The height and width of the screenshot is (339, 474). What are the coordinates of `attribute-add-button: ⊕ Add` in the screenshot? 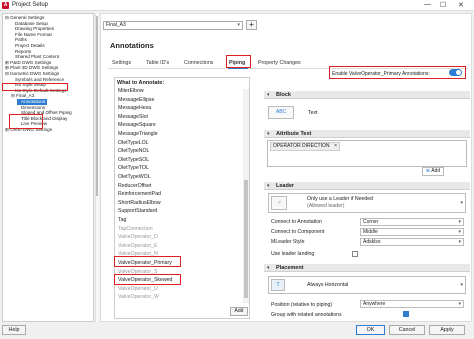 It's located at (433, 171).